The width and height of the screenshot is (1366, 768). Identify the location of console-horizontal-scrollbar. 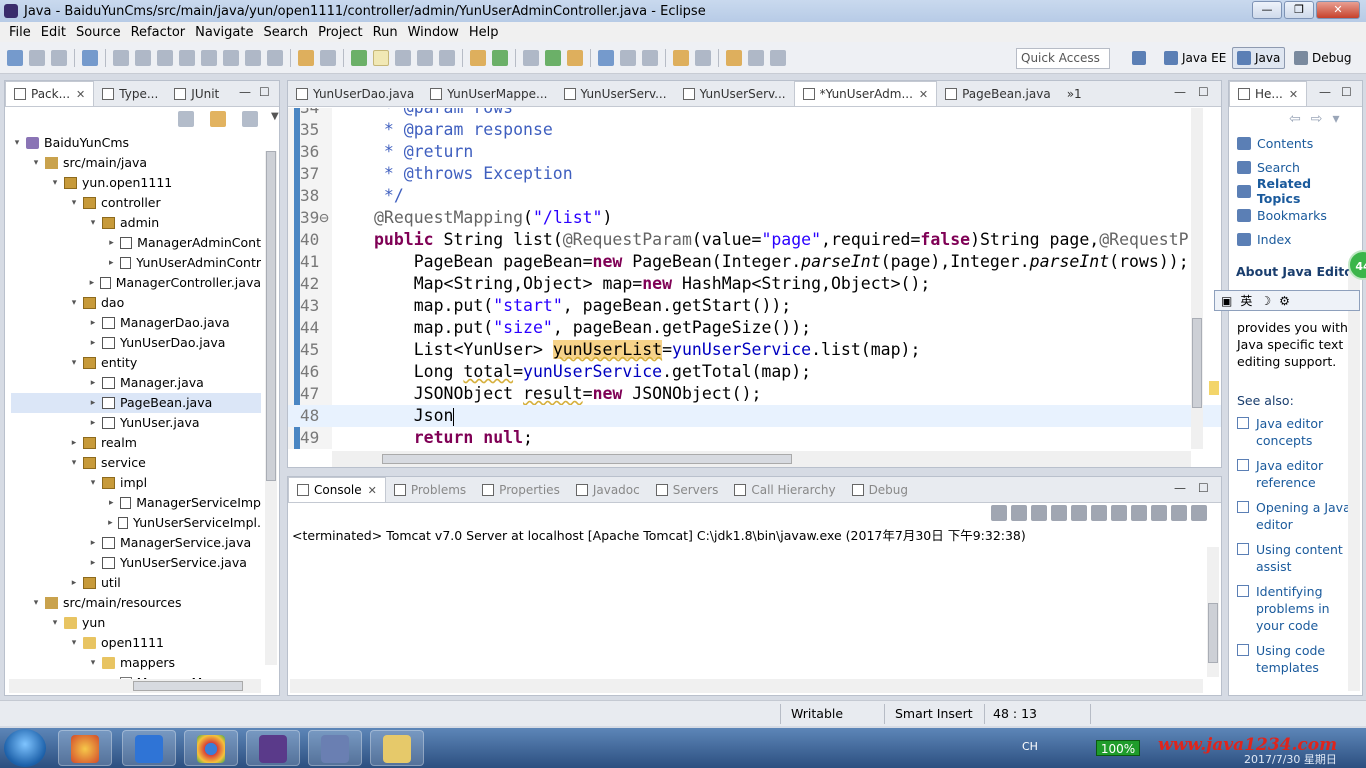
(746, 686).